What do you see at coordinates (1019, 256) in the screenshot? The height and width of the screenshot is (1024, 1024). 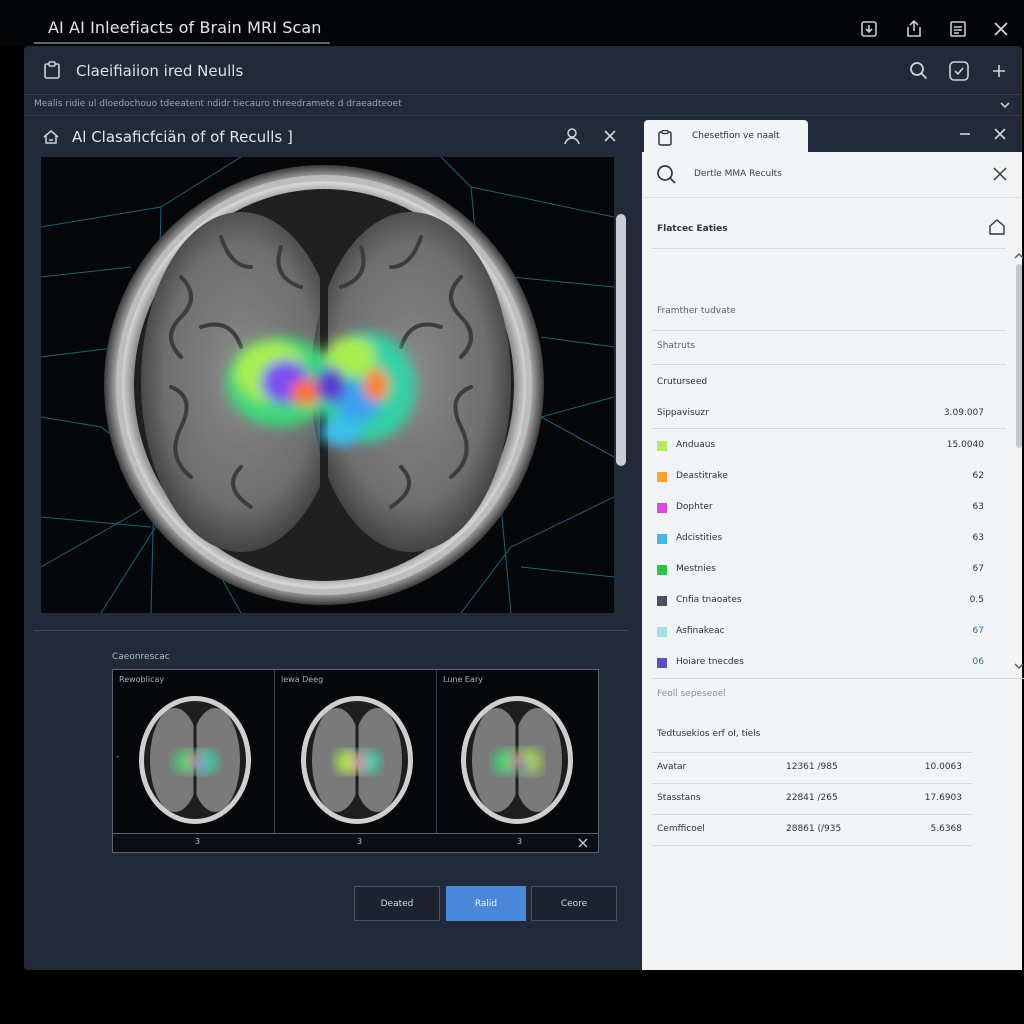 I see `chevron-up-icon` at bounding box center [1019, 256].